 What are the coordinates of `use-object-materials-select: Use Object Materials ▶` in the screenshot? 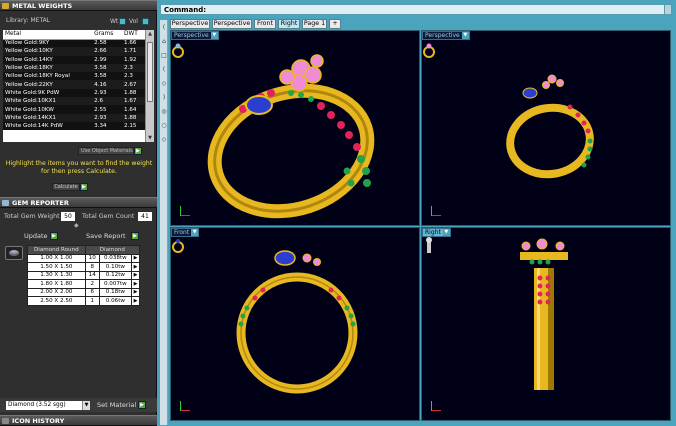 It's located at (110, 151).